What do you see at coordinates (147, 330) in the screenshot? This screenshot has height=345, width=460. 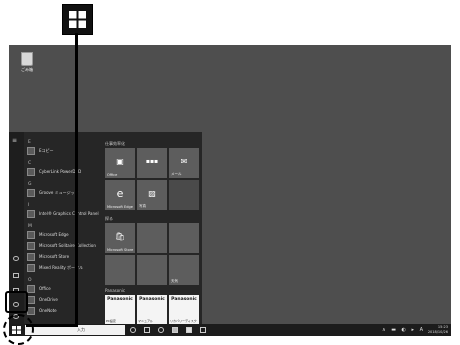 I see `task-view-icon` at bounding box center [147, 330].